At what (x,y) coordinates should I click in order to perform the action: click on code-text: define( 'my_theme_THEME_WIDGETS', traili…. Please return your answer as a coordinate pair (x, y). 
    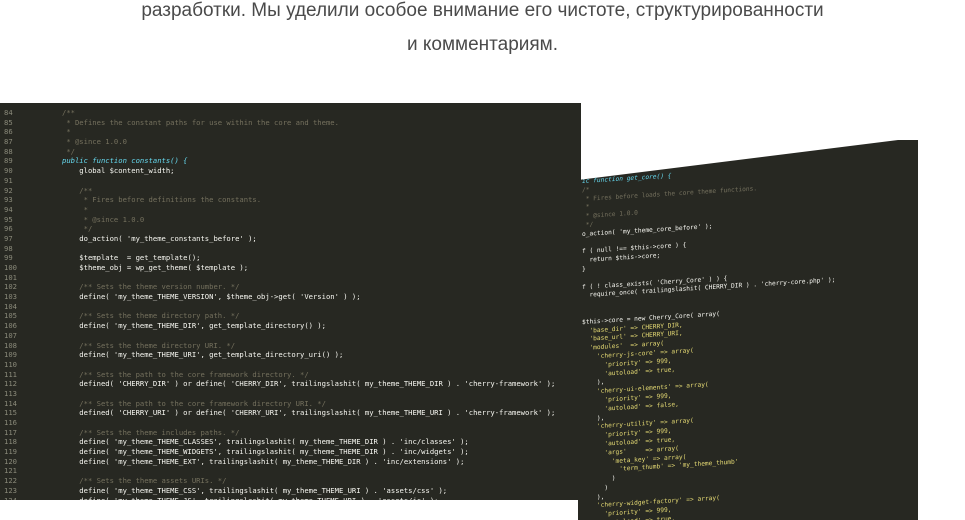
    Looking at the image, I should click on (265, 452).